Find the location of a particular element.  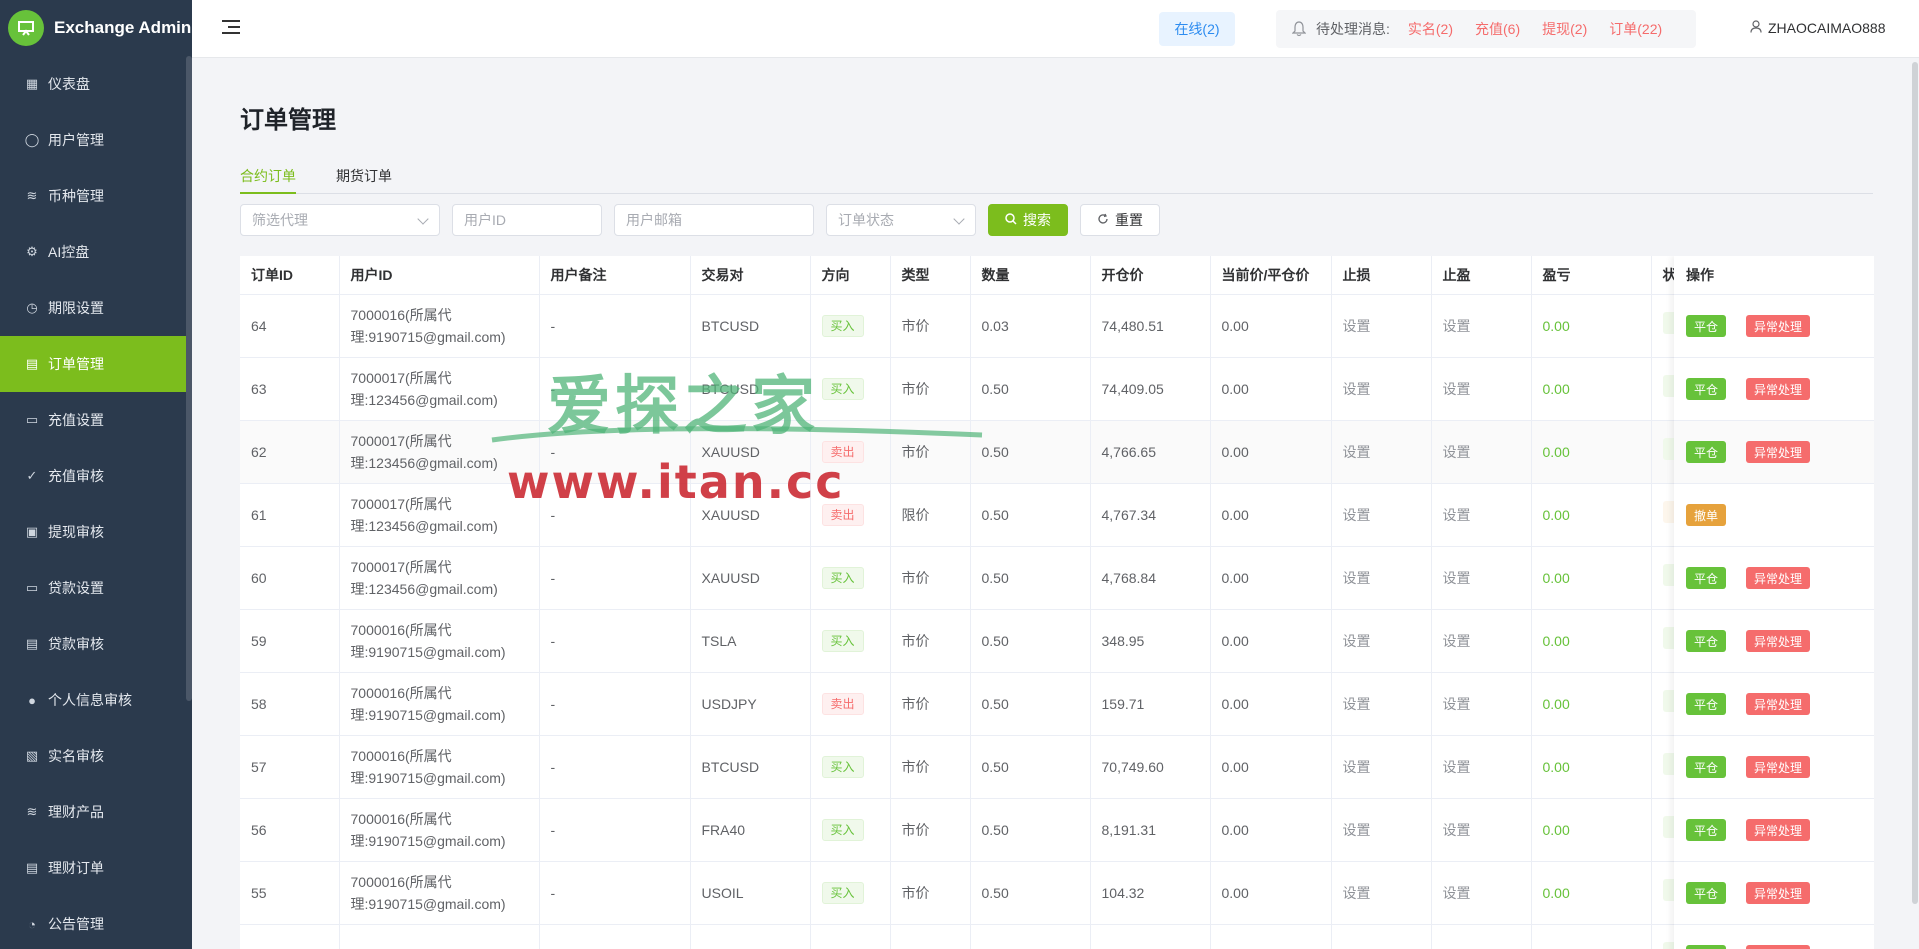

agent-select: 筛选代理 is located at coordinates (340, 220).